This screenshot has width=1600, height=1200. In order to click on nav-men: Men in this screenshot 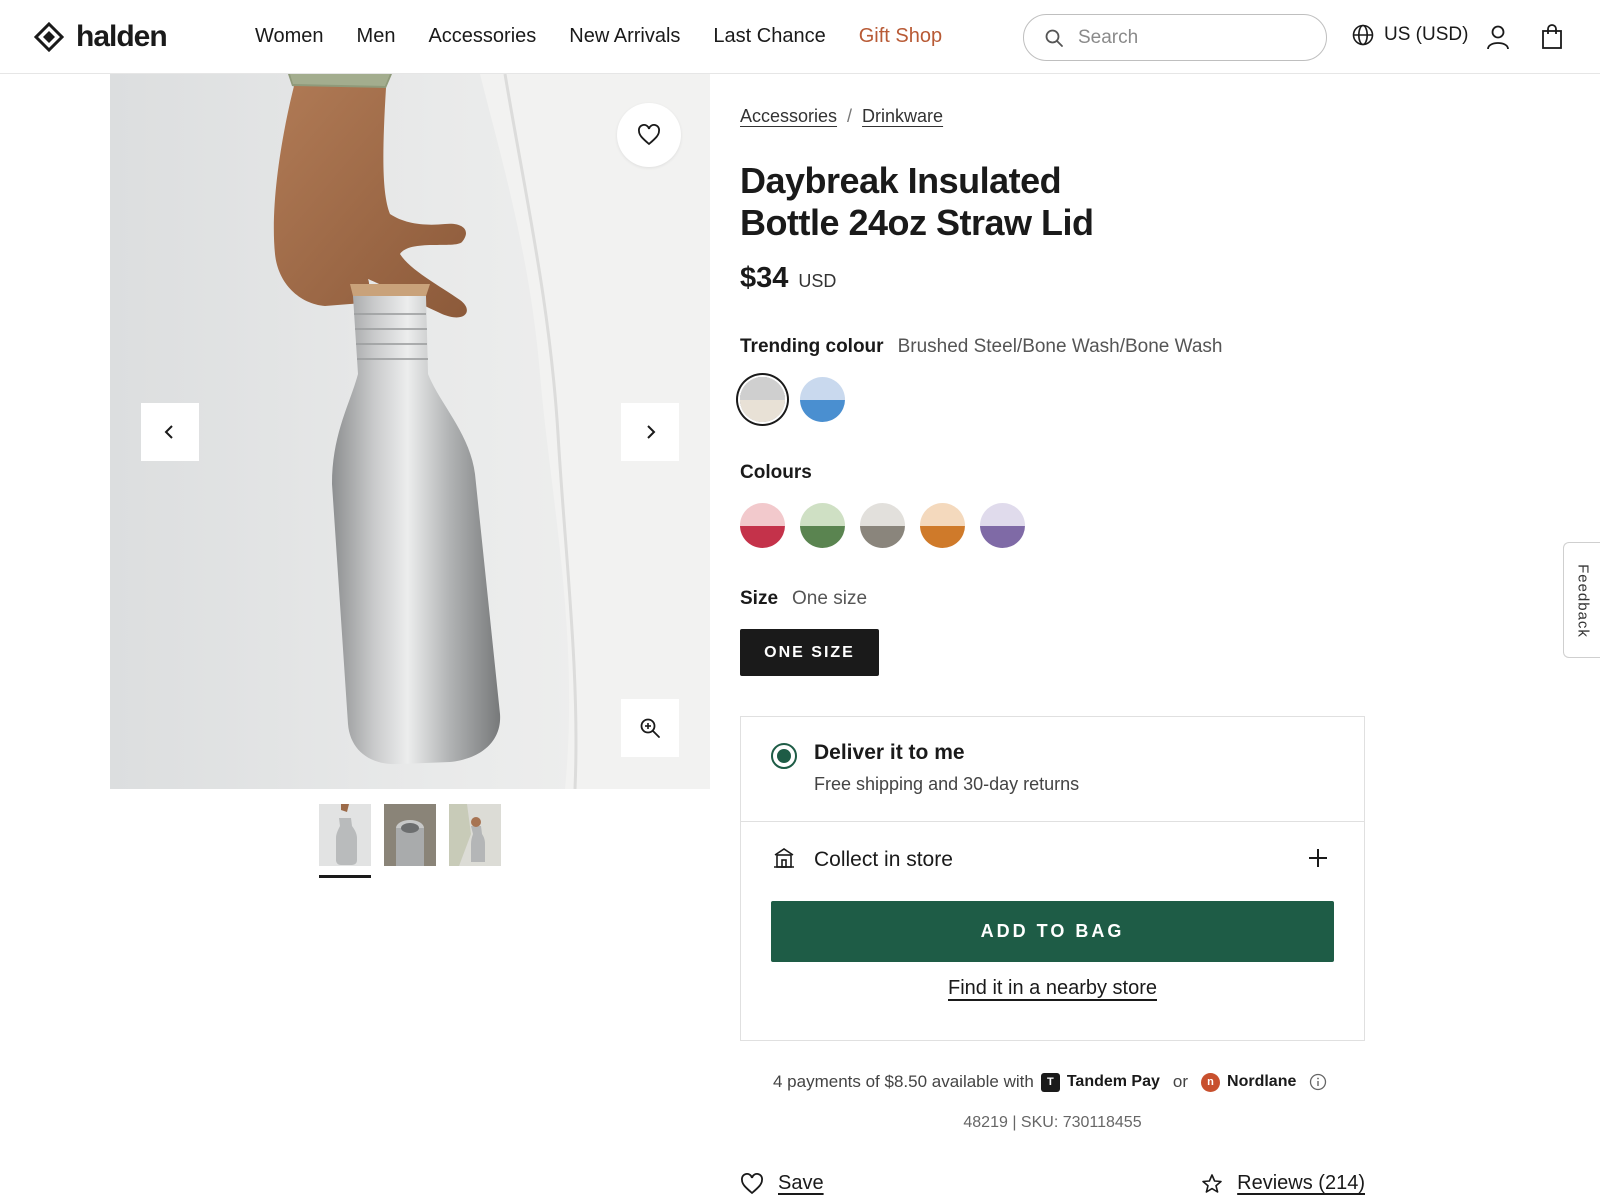, I will do `click(376, 36)`.